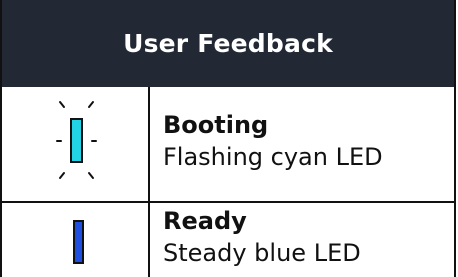 The height and width of the screenshot is (277, 458). What do you see at coordinates (262, 253) in the screenshot?
I see `state-description: Steady blue LED` at bounding box center [262, 253].